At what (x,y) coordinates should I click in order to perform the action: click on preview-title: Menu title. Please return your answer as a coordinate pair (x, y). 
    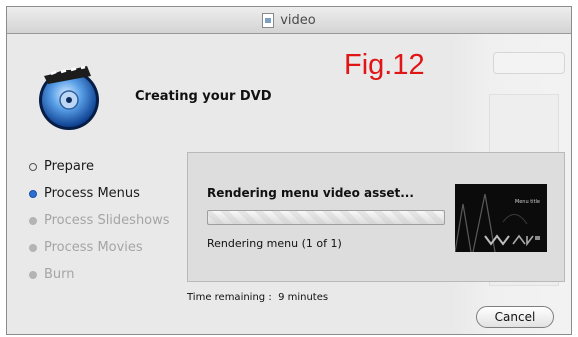
    Looking at the image, I should click on (527, 202).